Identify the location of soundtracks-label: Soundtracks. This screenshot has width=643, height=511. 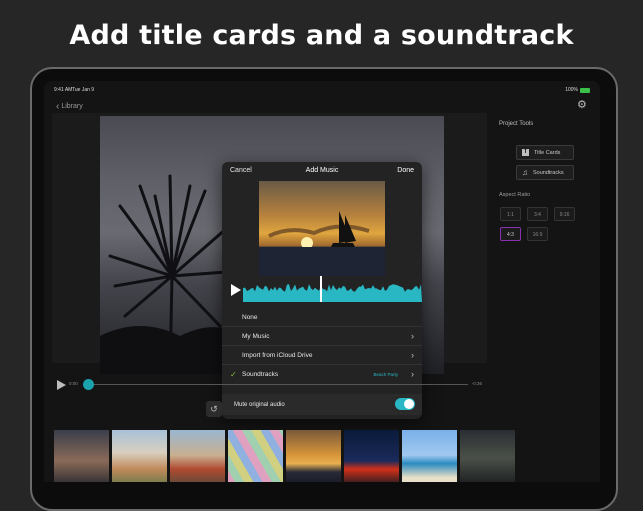
(548, 172).